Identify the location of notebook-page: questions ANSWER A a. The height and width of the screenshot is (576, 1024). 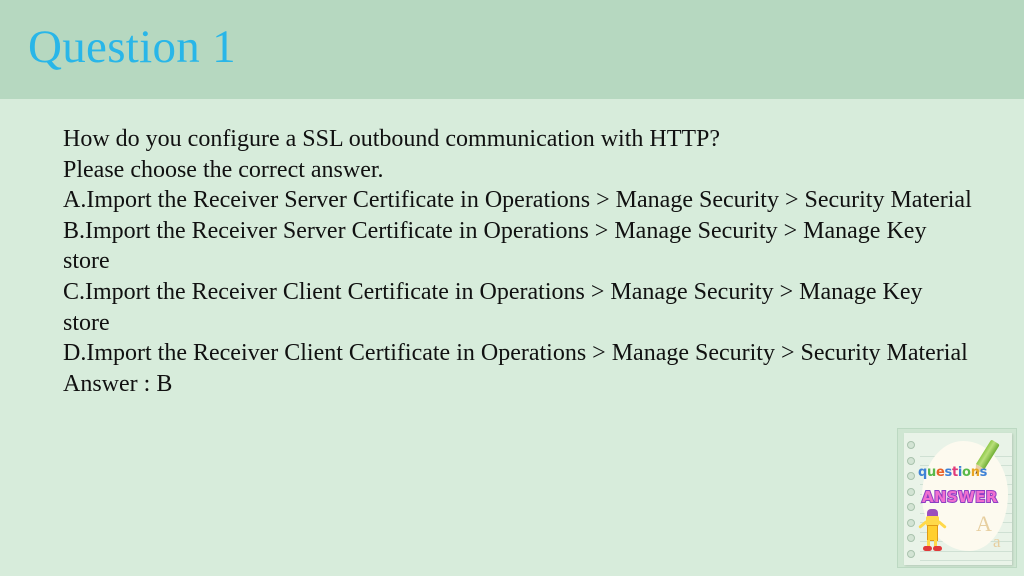
(958, 499).